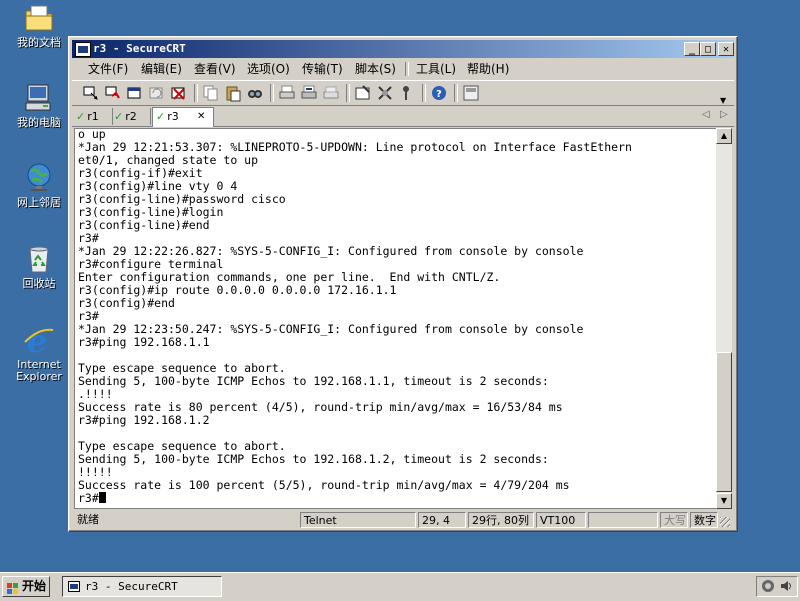  Describe the element at coordinates (233, 93) in the screenshot. I see `paste-icon` at that location.